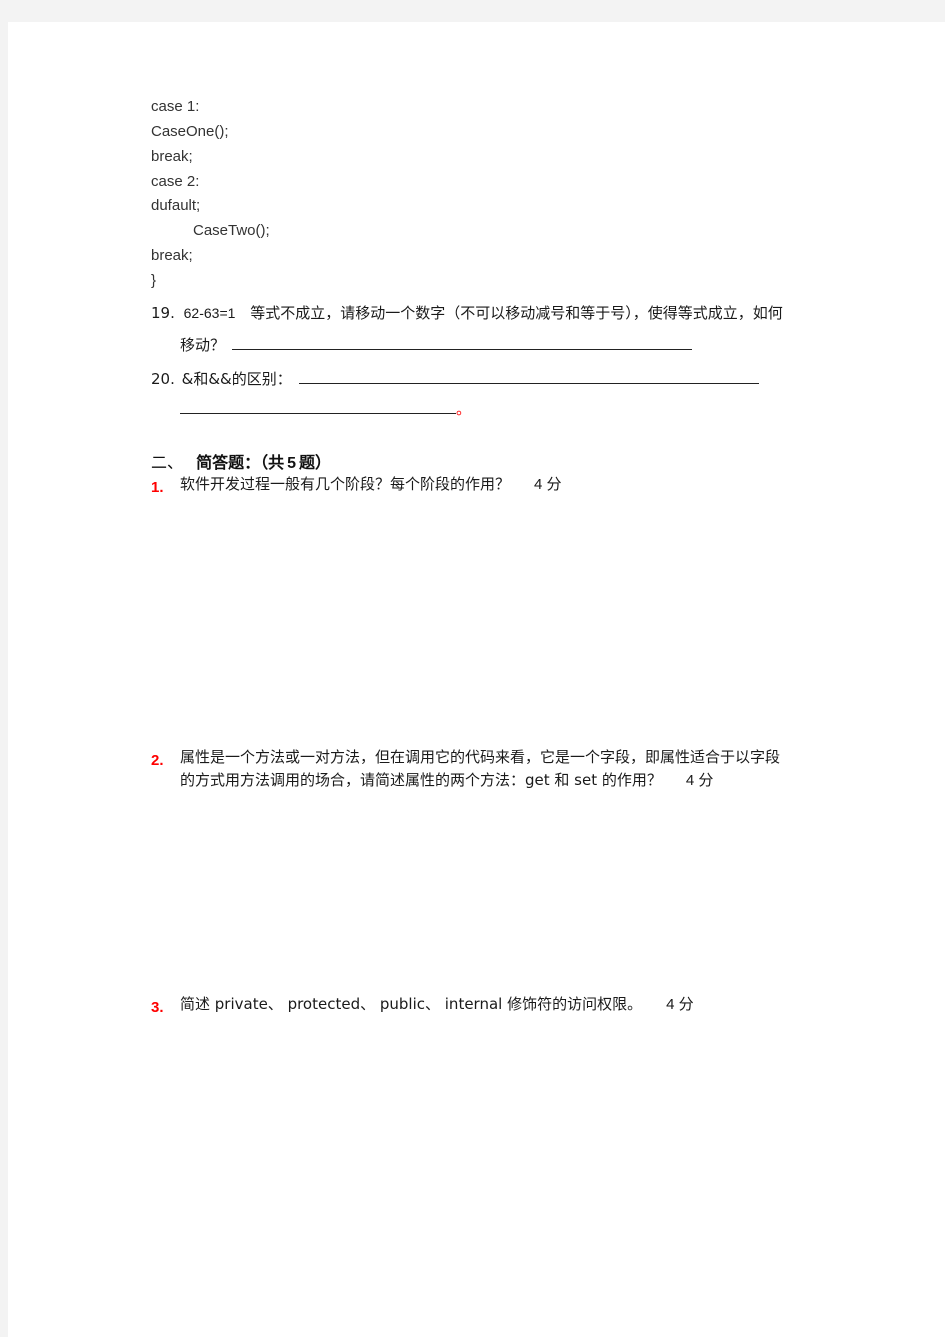  Describe the element at coordinates (157, 760) in the screenshot. I see `question-number: 2.` at that location.